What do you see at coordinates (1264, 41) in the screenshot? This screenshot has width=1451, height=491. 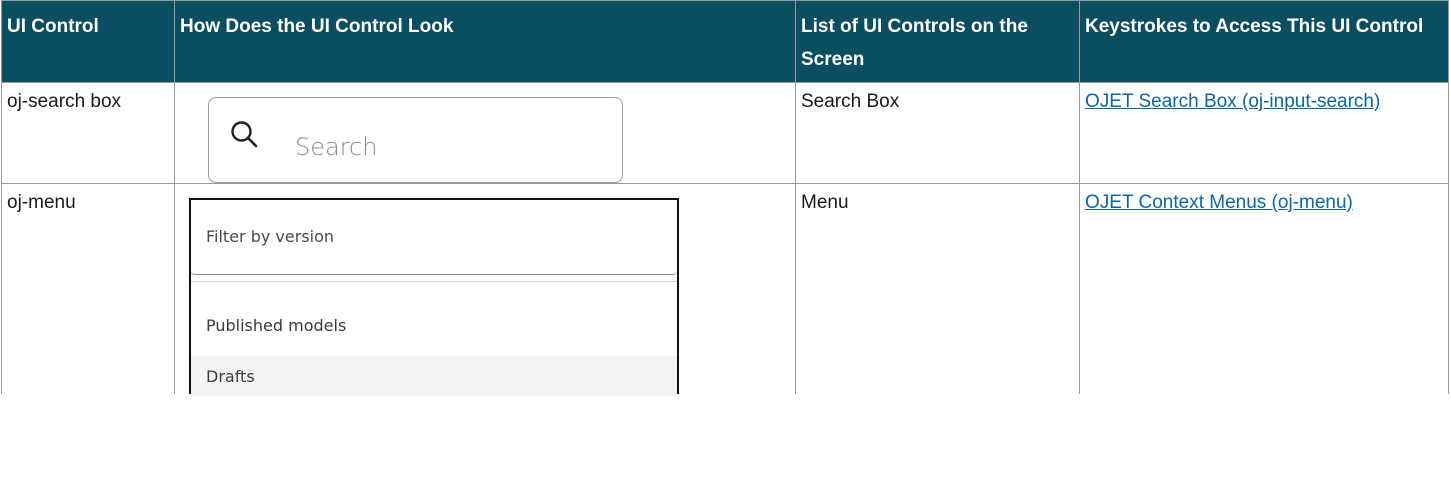 I see `header-keystrokes: Keystrokes to Access This UI Control` at bounding box center [1264, 41].